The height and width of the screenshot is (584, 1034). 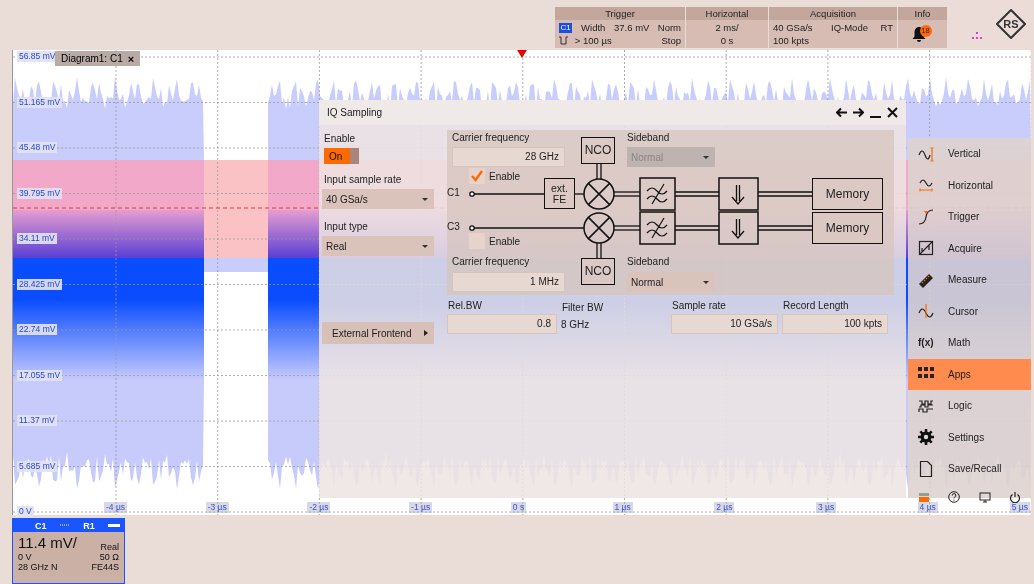 What do you see at coordinates (833, 13) in the screenshot?
I see `panel-title: Acquisition` at bounding box center [833, 13].